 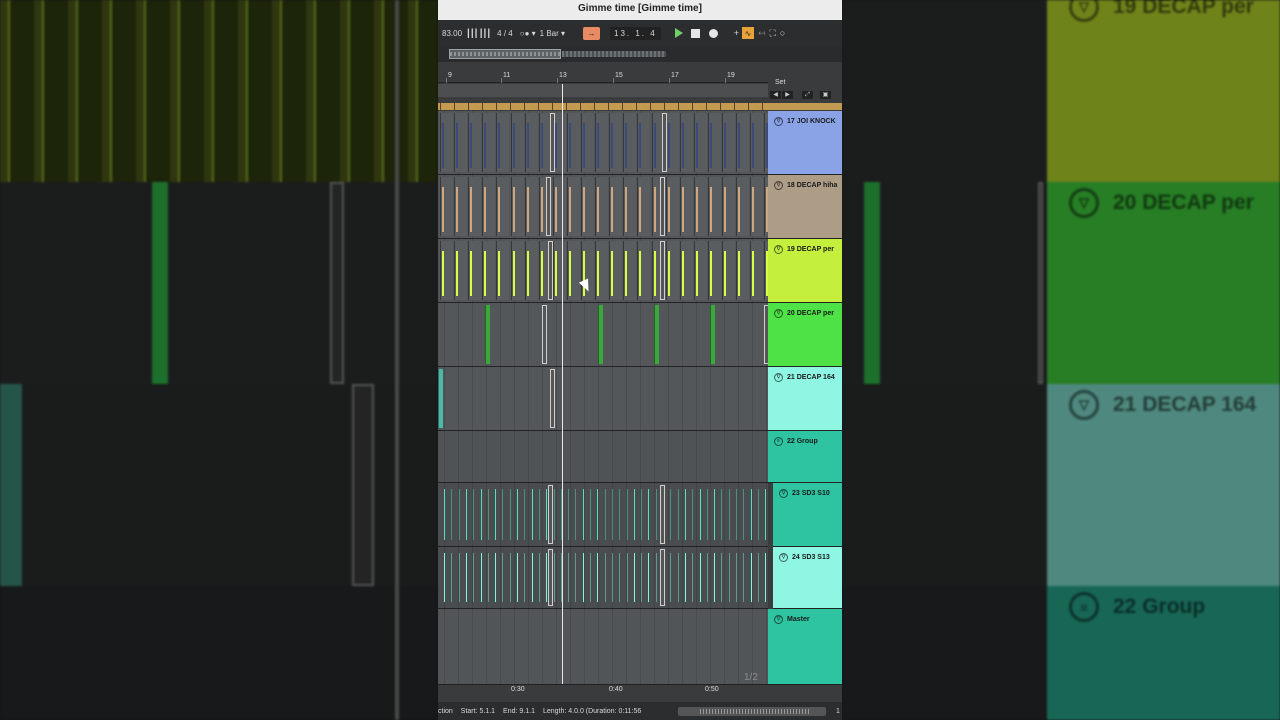 I want to click on punch-icon: ○, so click(x=782, y=33).